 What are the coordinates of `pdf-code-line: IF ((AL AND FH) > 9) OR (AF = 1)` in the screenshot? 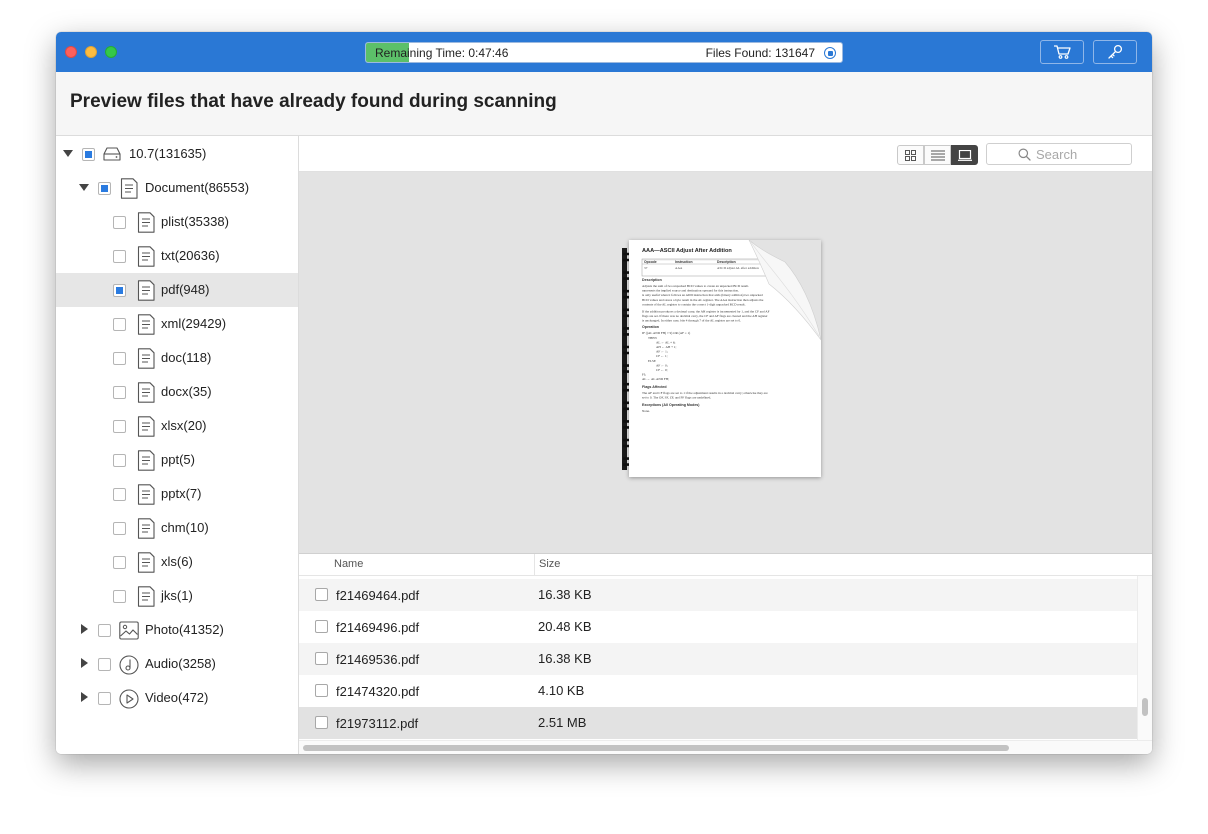 It's located at (666, 333).